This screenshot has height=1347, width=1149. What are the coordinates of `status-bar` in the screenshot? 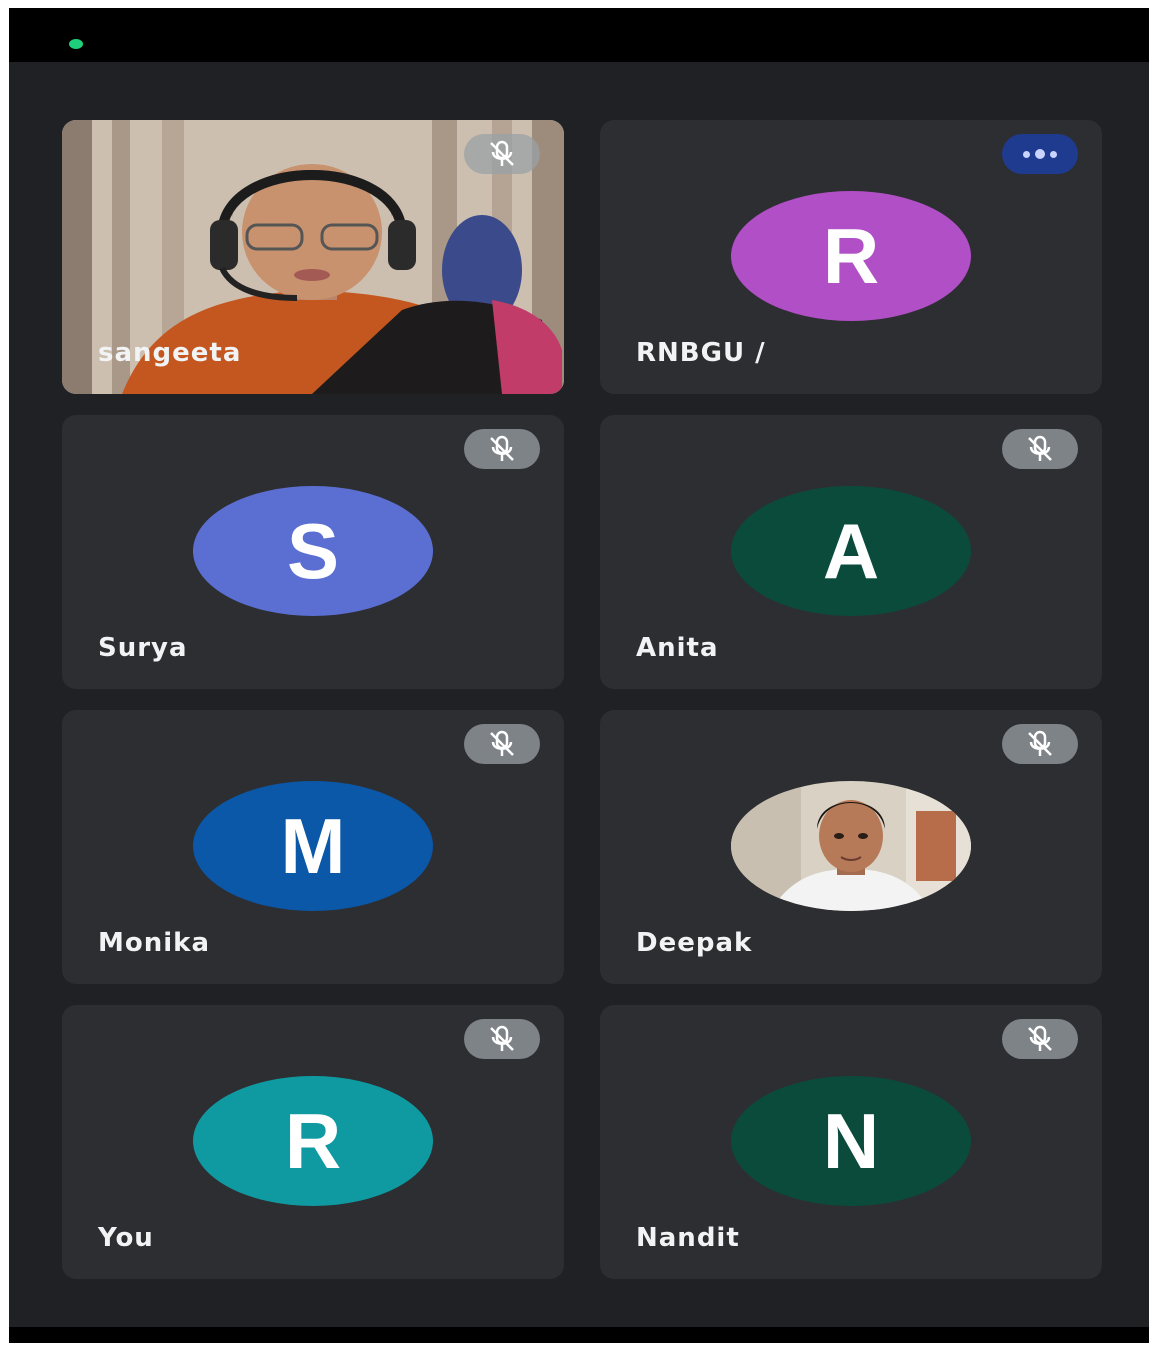 It's located at (579, 35).